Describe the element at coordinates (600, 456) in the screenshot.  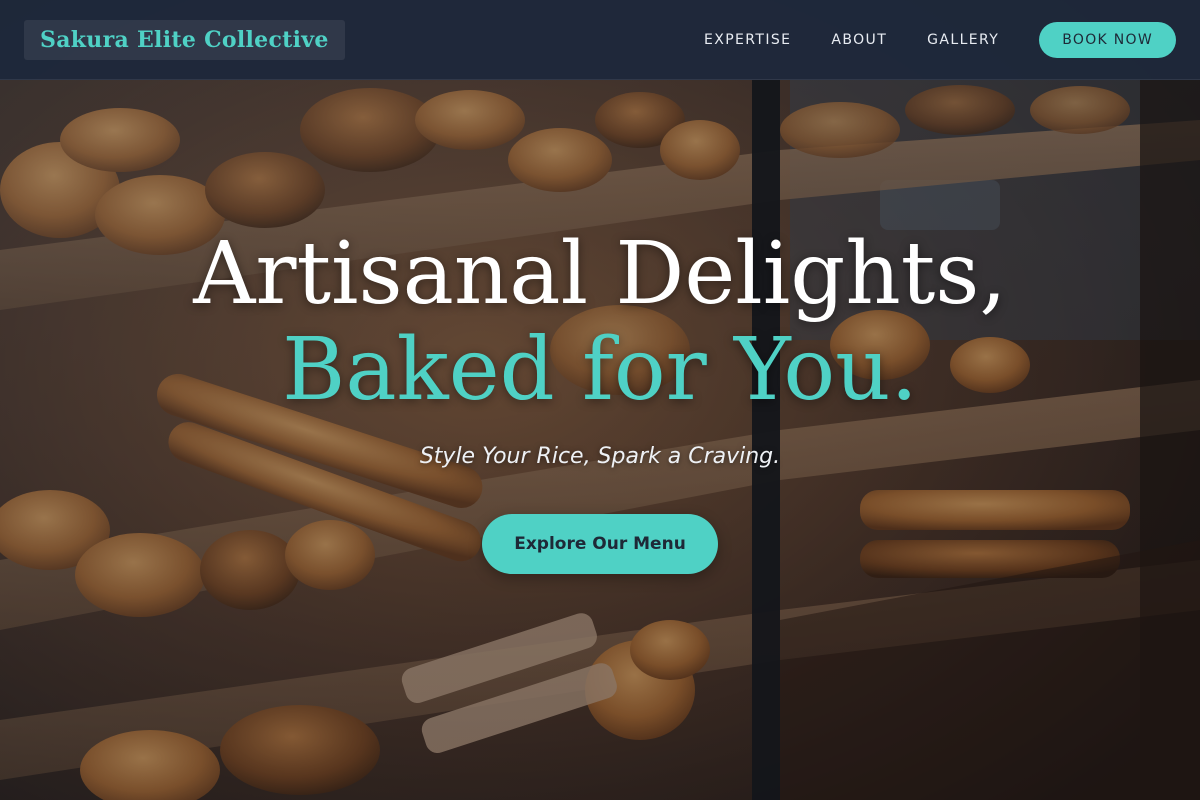
I see `hero-tagline: Style Your Rice, Spark a Craving.` at that location.